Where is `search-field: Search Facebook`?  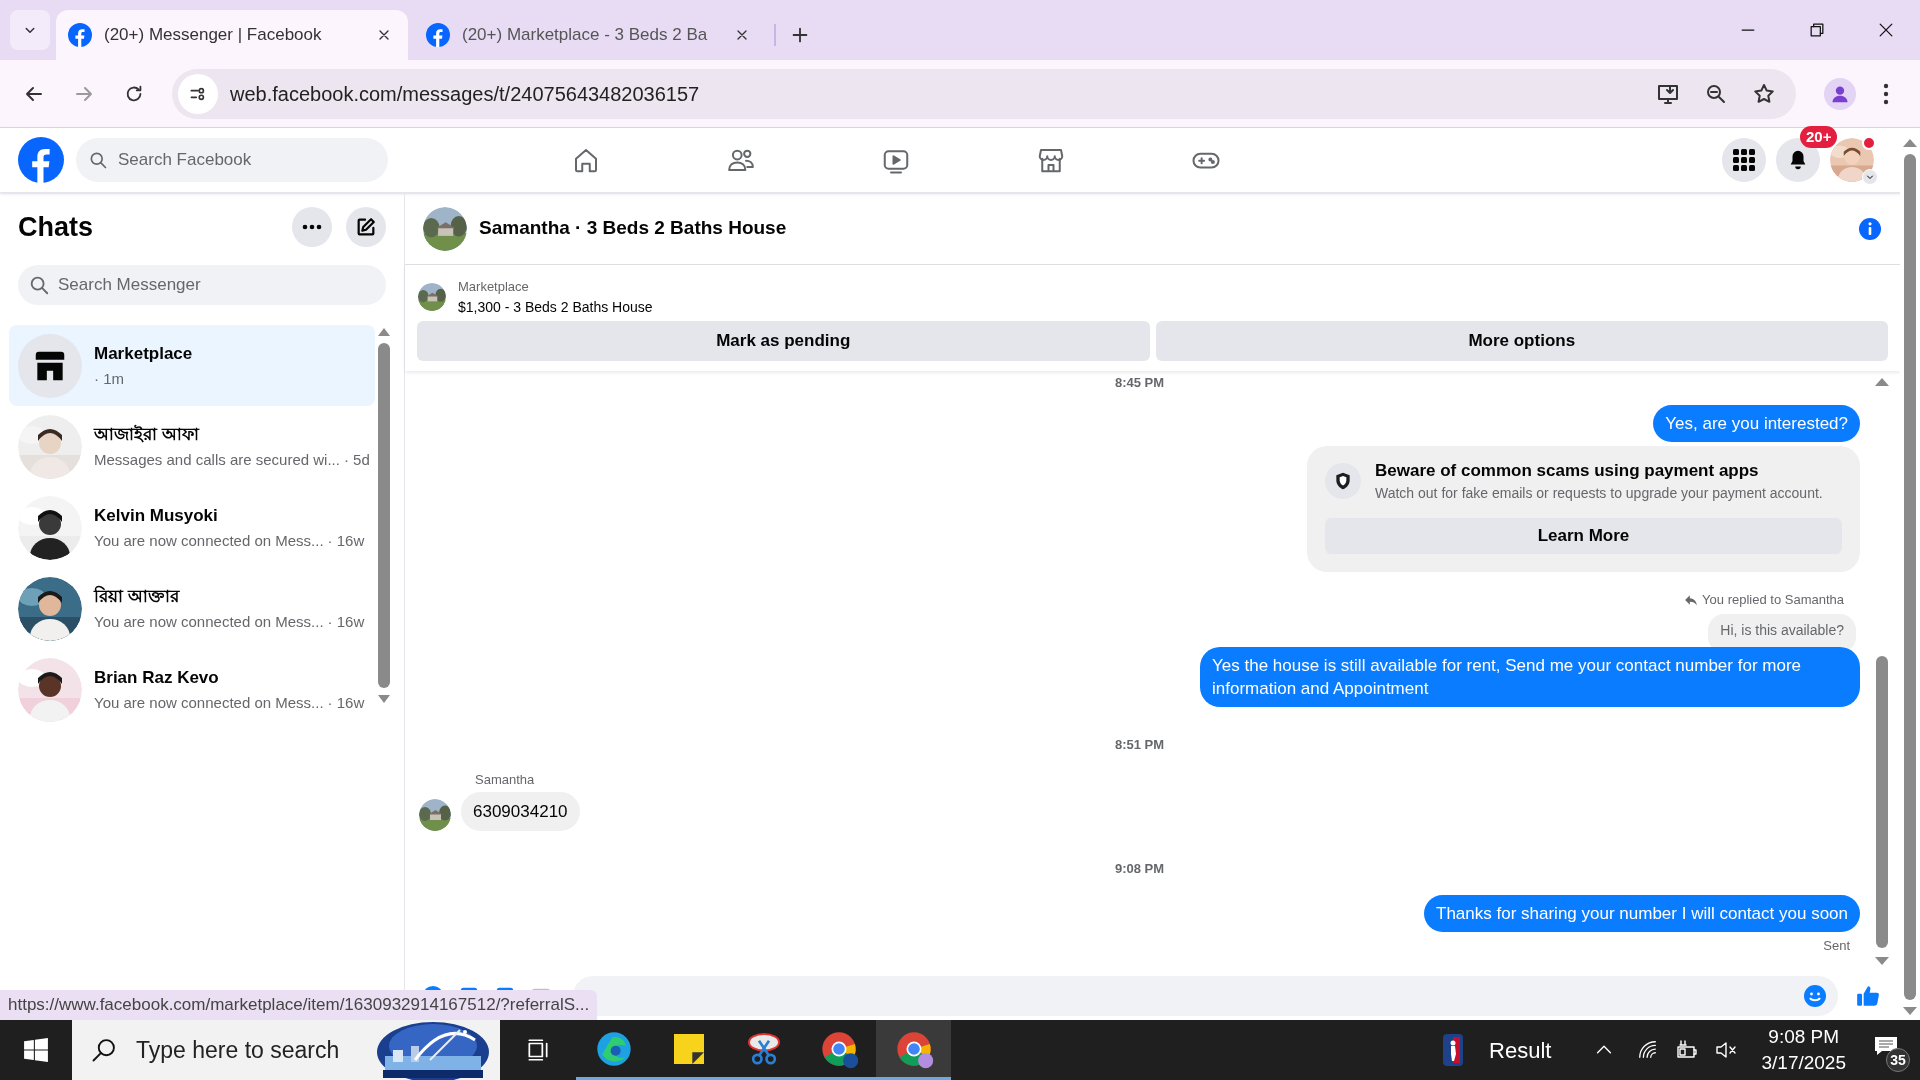 search-field: Search Facebook is located at coordinates (232, 160).